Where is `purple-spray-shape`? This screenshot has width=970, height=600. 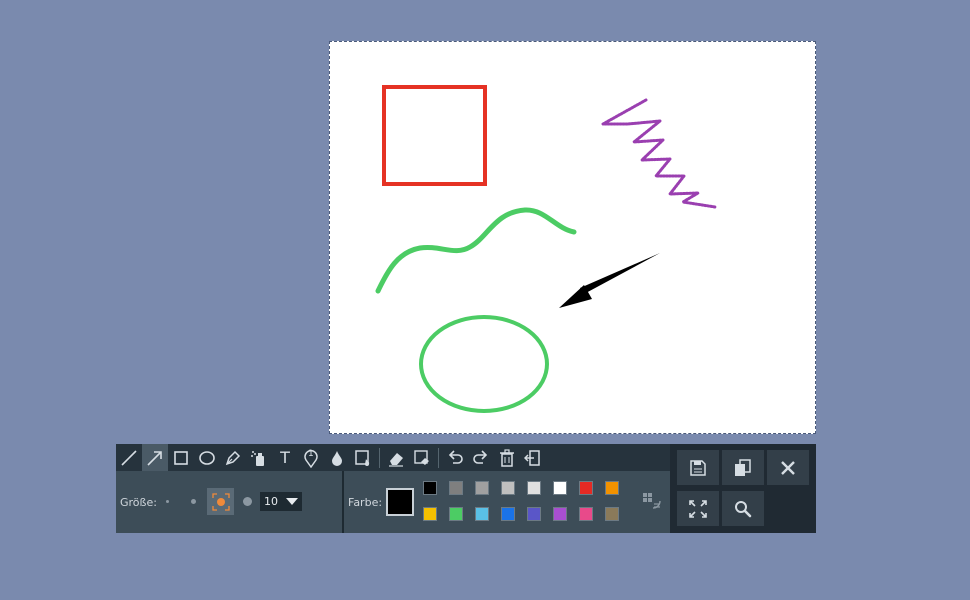
purple-spray-shape is located at coordinates (659, 153).